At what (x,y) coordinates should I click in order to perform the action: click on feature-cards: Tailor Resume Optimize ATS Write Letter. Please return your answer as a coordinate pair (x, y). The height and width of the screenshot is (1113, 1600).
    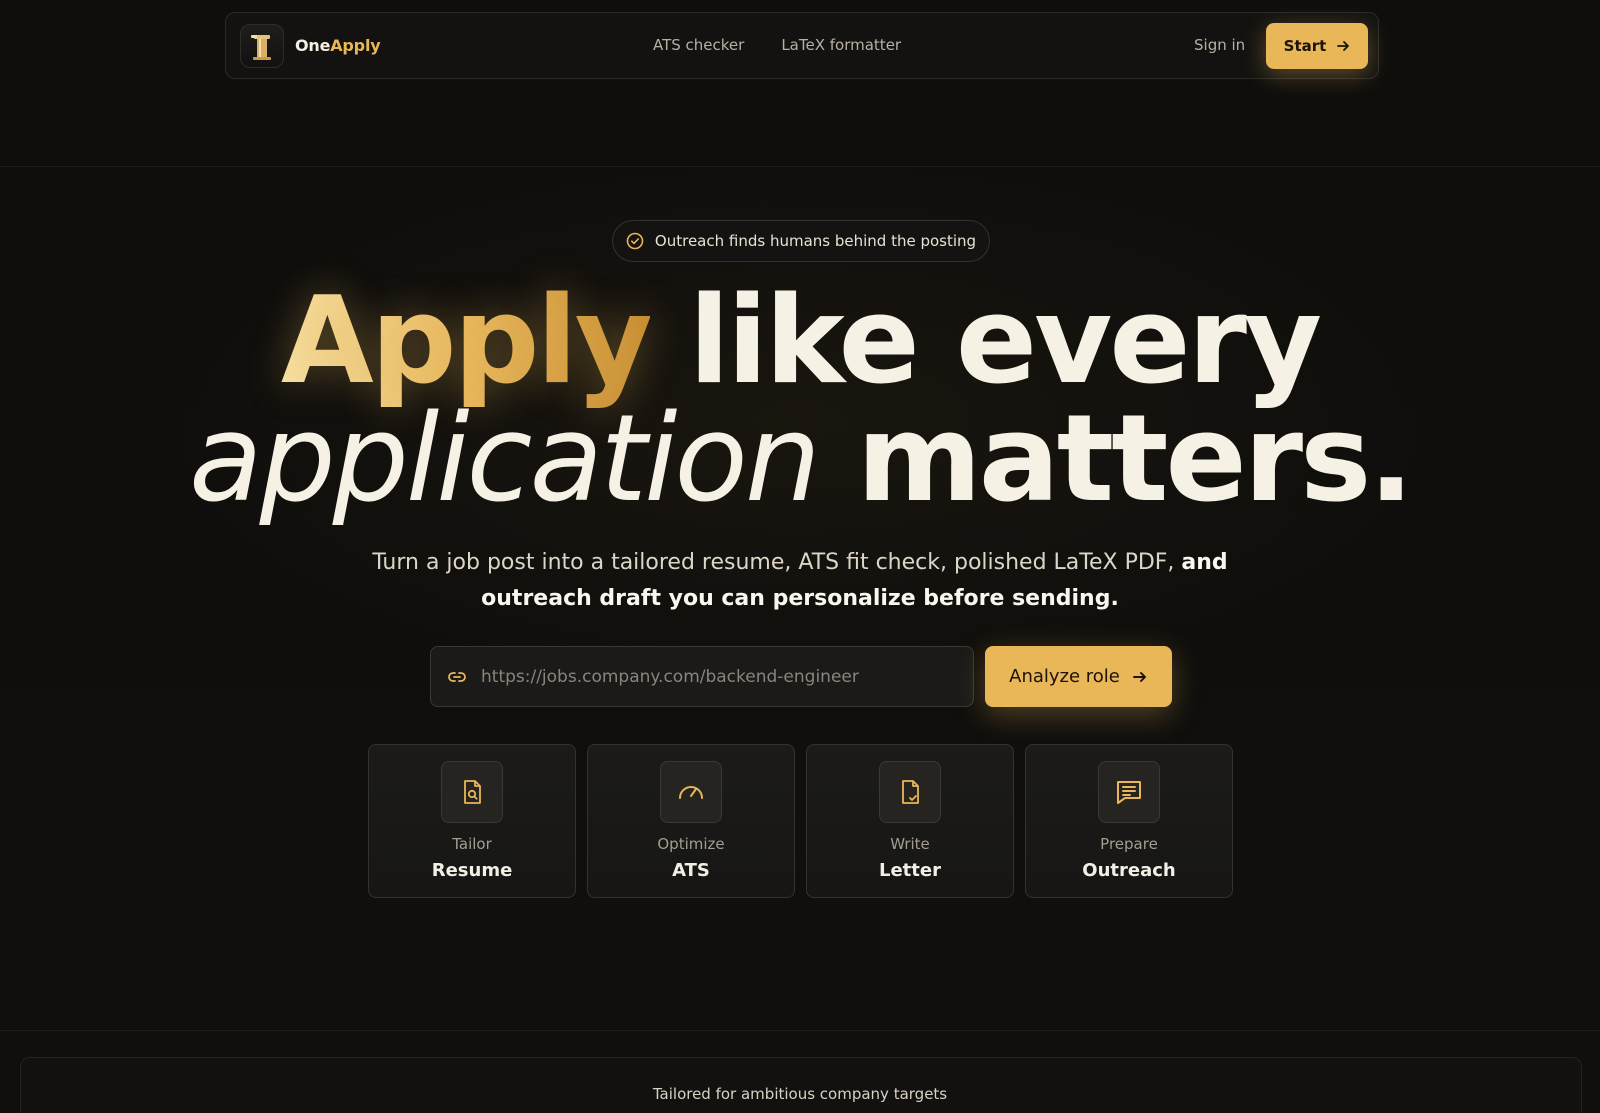
    Looking at the image, I should click on (800, 821).